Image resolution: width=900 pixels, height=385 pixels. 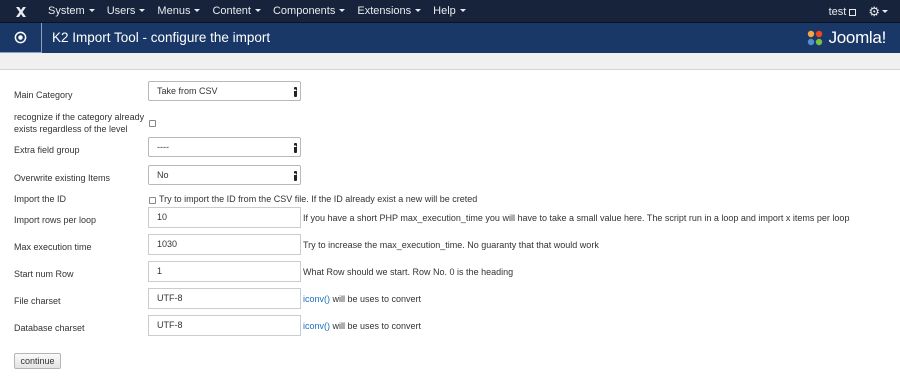 What do you see at coordinates (224, 217) in the screenshot?
I see `import-rows-input: 10` at bounding box center [224, 217].